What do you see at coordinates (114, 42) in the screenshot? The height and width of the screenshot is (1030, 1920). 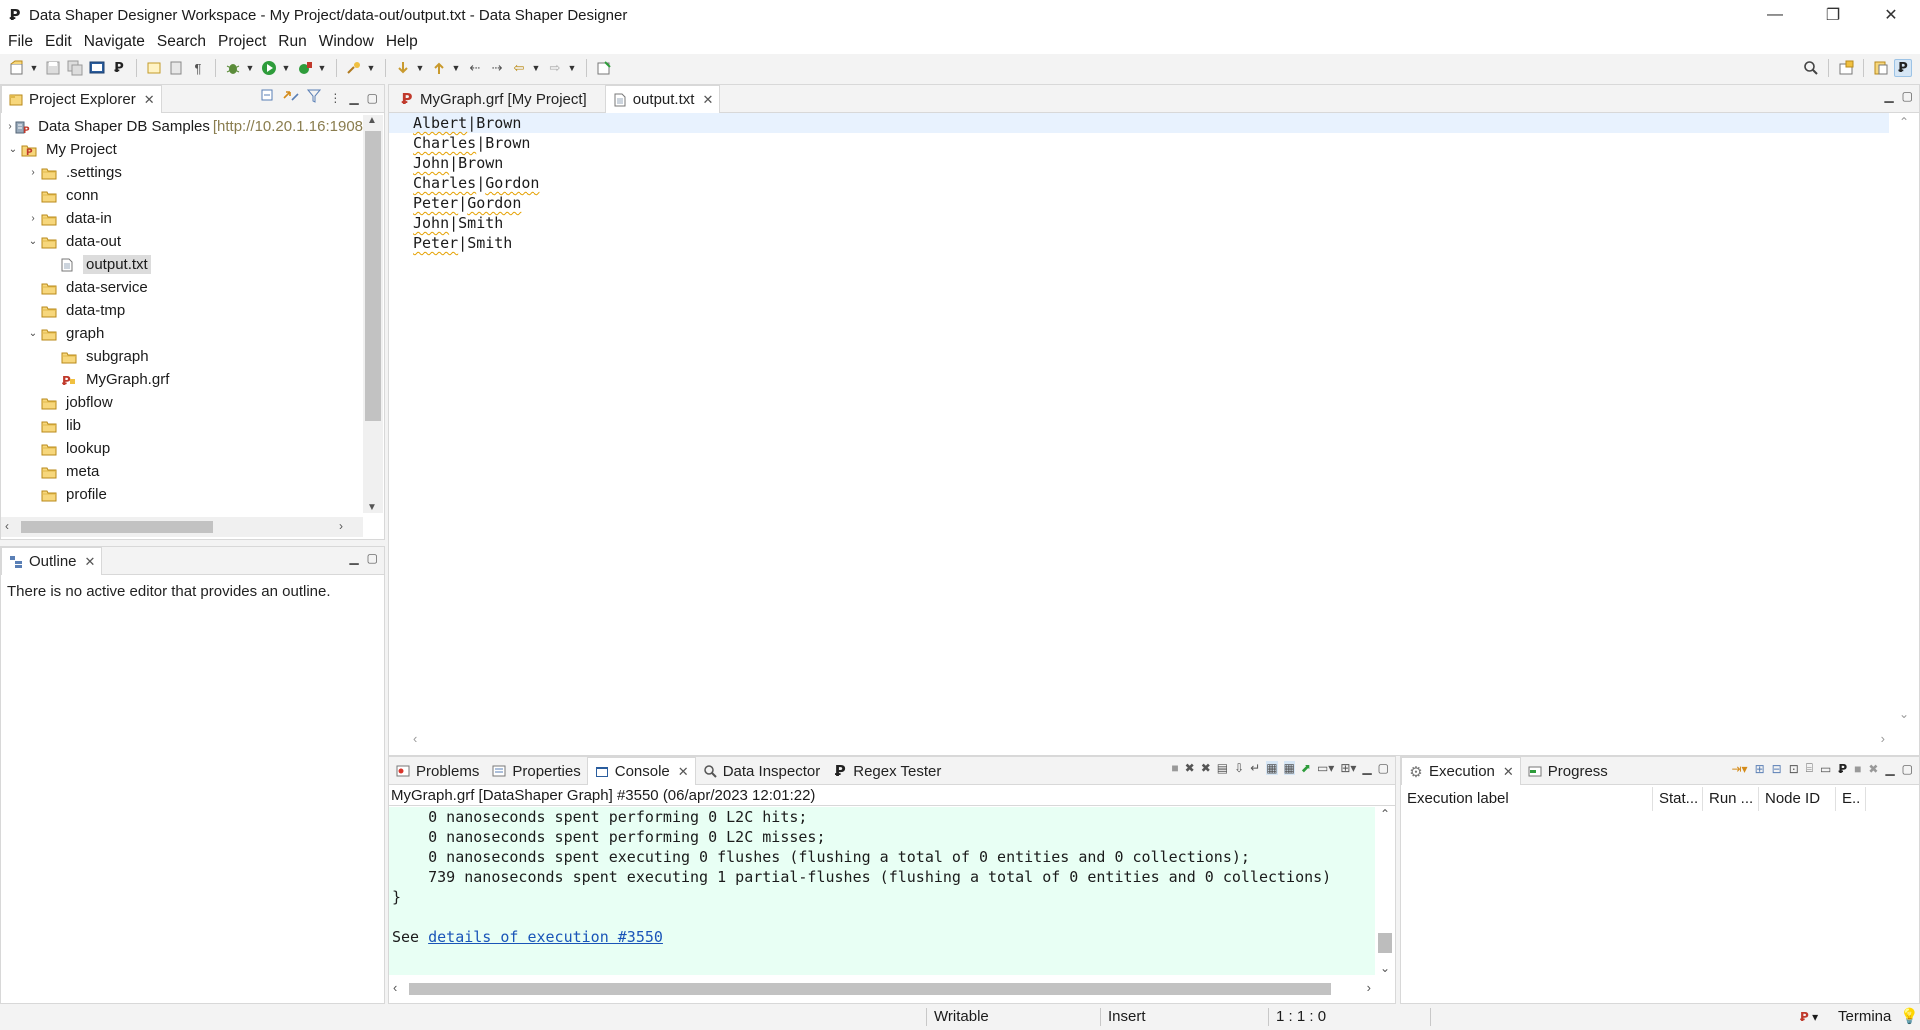 I see `menu-navigate: Navigate` at bounding box center [114, 42].